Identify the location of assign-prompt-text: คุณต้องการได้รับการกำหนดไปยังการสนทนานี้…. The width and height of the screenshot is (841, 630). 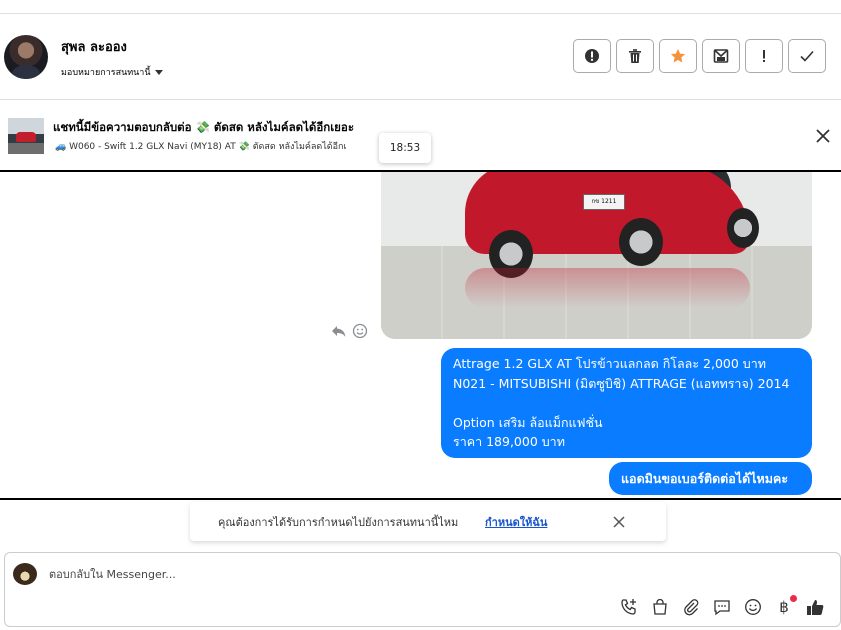
(338, 522).